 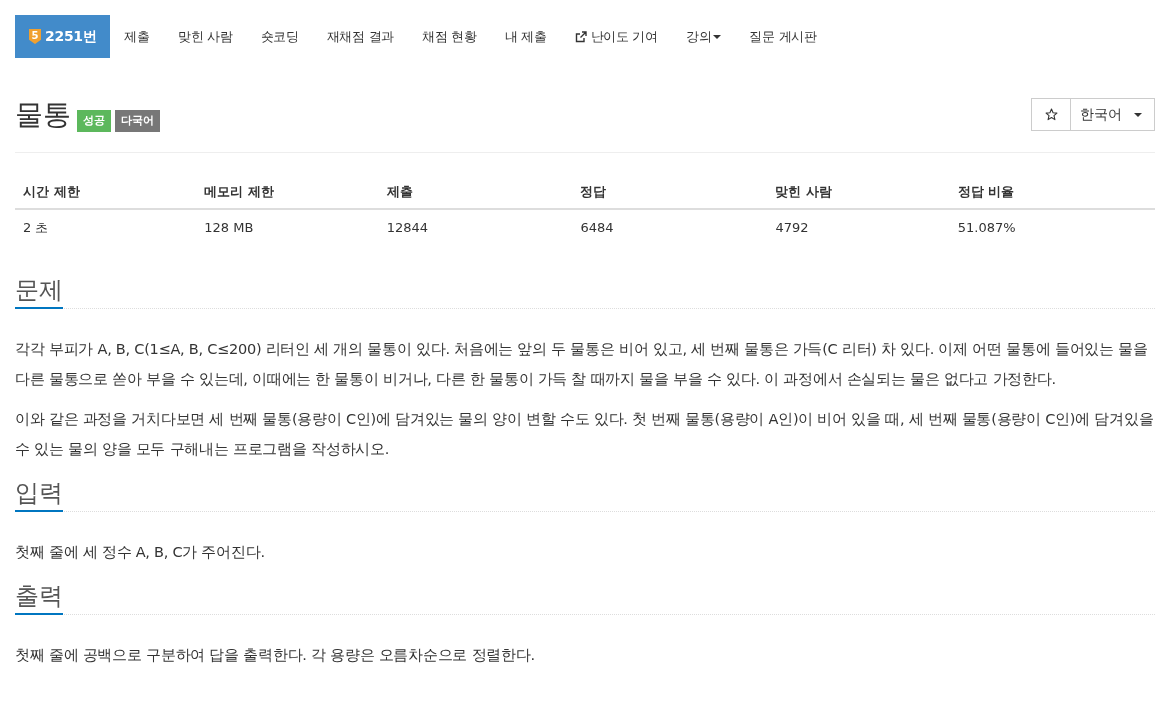 What do you see at coordinates (287, 227) in the screenshot?
I see `table-cell: 128 MB` at bounding box center [287, 227].